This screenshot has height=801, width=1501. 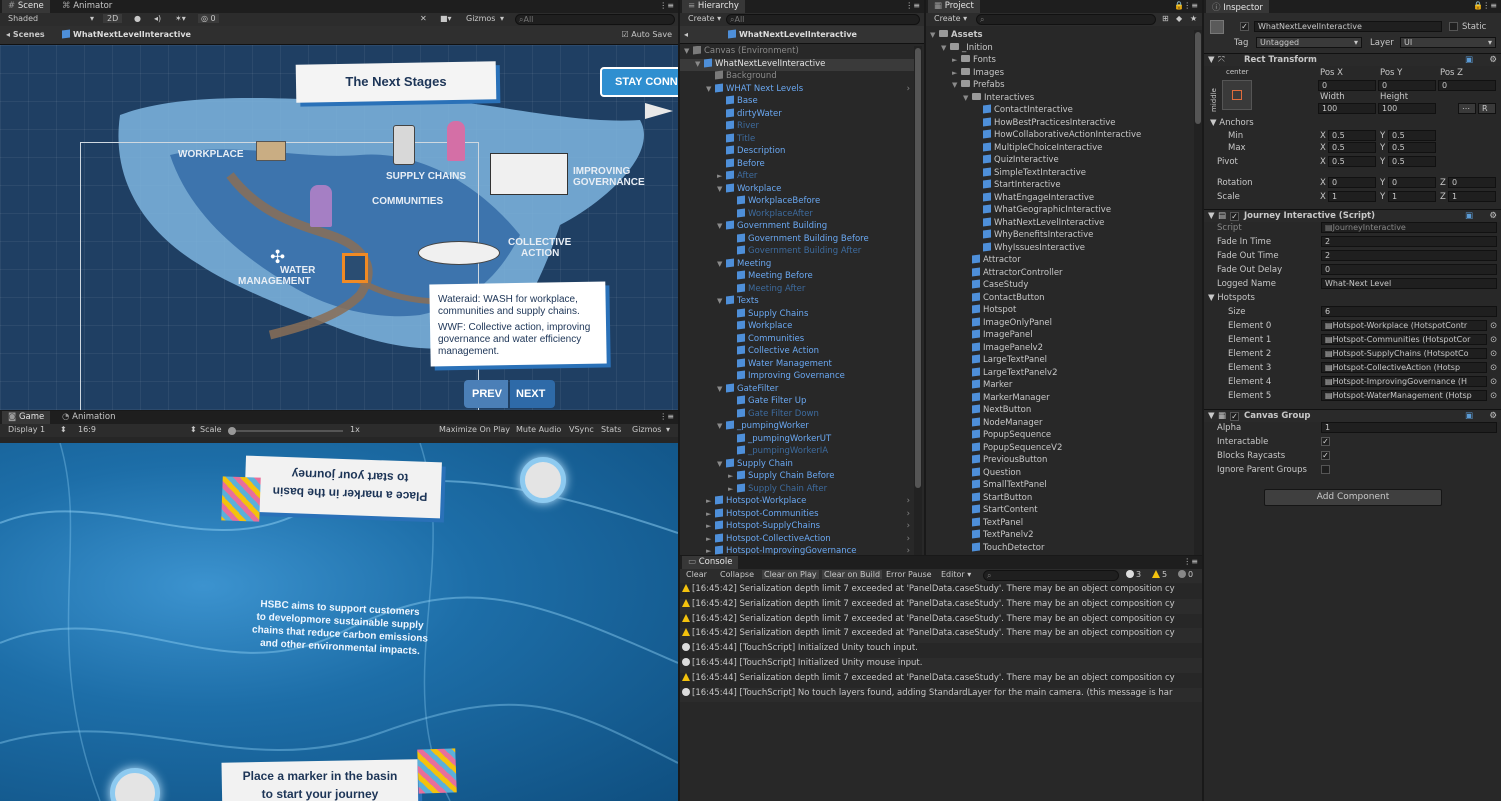 What do you see at coordinates (1059, 436) in the screenshot?
I see `project-prefab-item: PopupSequence` at bounding box center [1059, 436].